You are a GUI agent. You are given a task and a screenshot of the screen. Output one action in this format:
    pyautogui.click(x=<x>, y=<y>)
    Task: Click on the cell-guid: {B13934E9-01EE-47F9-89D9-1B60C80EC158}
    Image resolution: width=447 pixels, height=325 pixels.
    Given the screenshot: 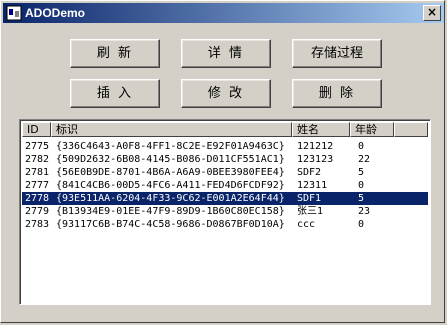 What is the action you would take?
    pyautogui.click(x=170, y=211)
    